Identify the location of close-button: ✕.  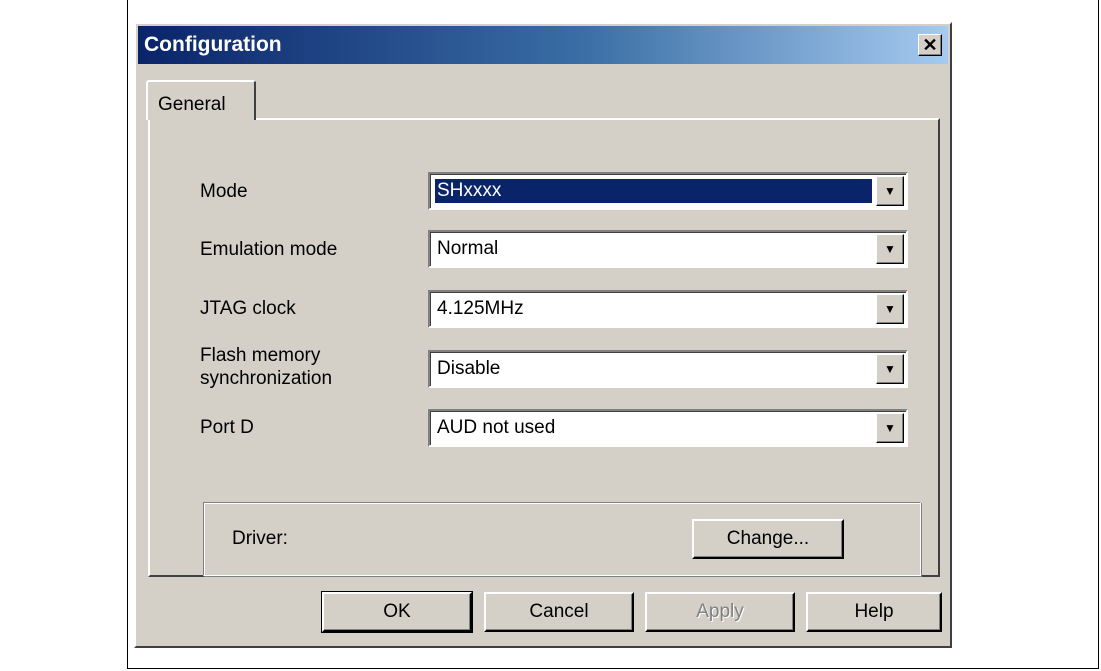
(930, 45).